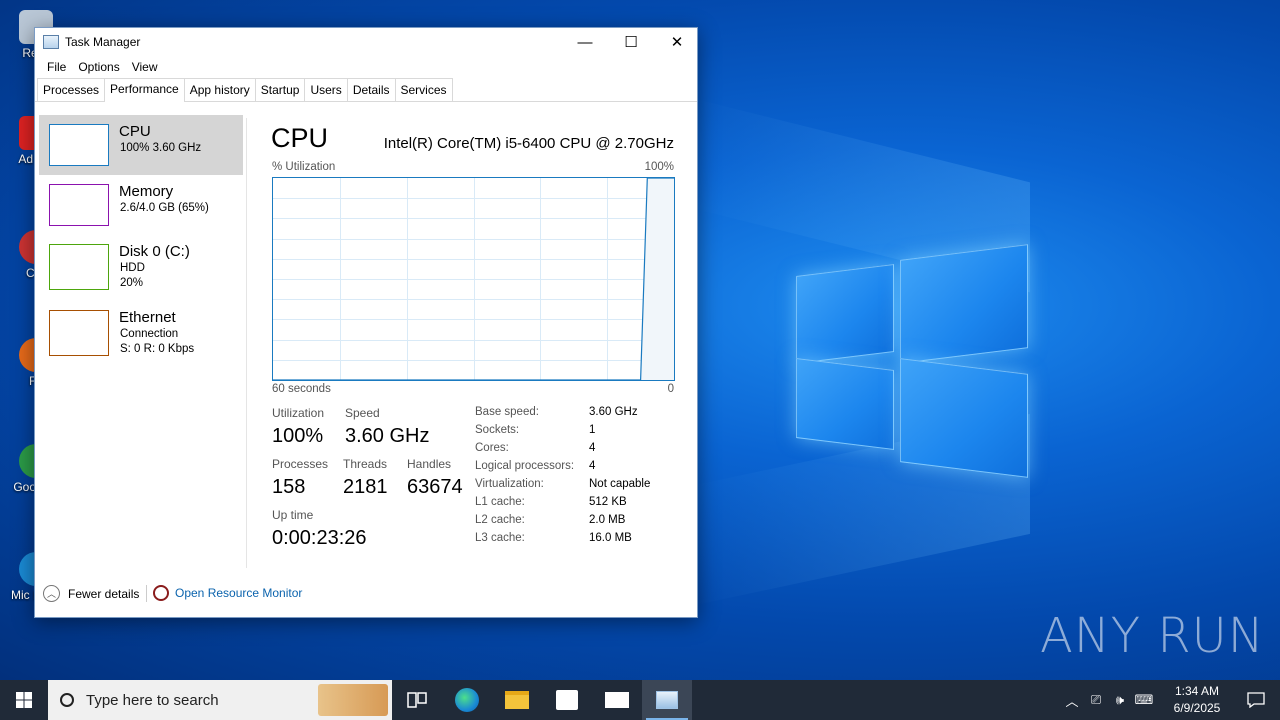 The height and width of the screenshot is (720, 1280). I want to click on windows-start-icon, so click(24, 700).